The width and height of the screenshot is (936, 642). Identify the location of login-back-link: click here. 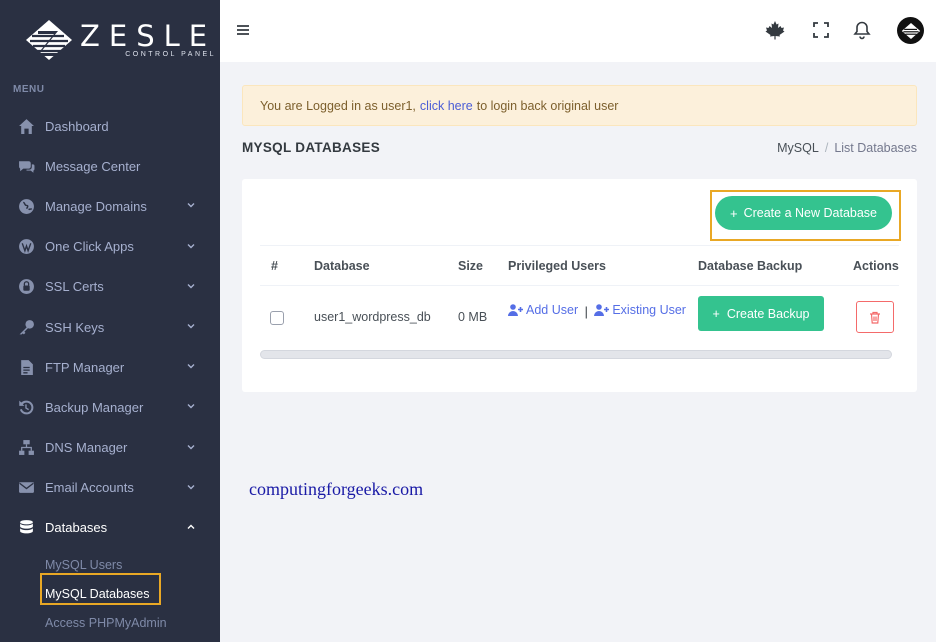
(446, 106).